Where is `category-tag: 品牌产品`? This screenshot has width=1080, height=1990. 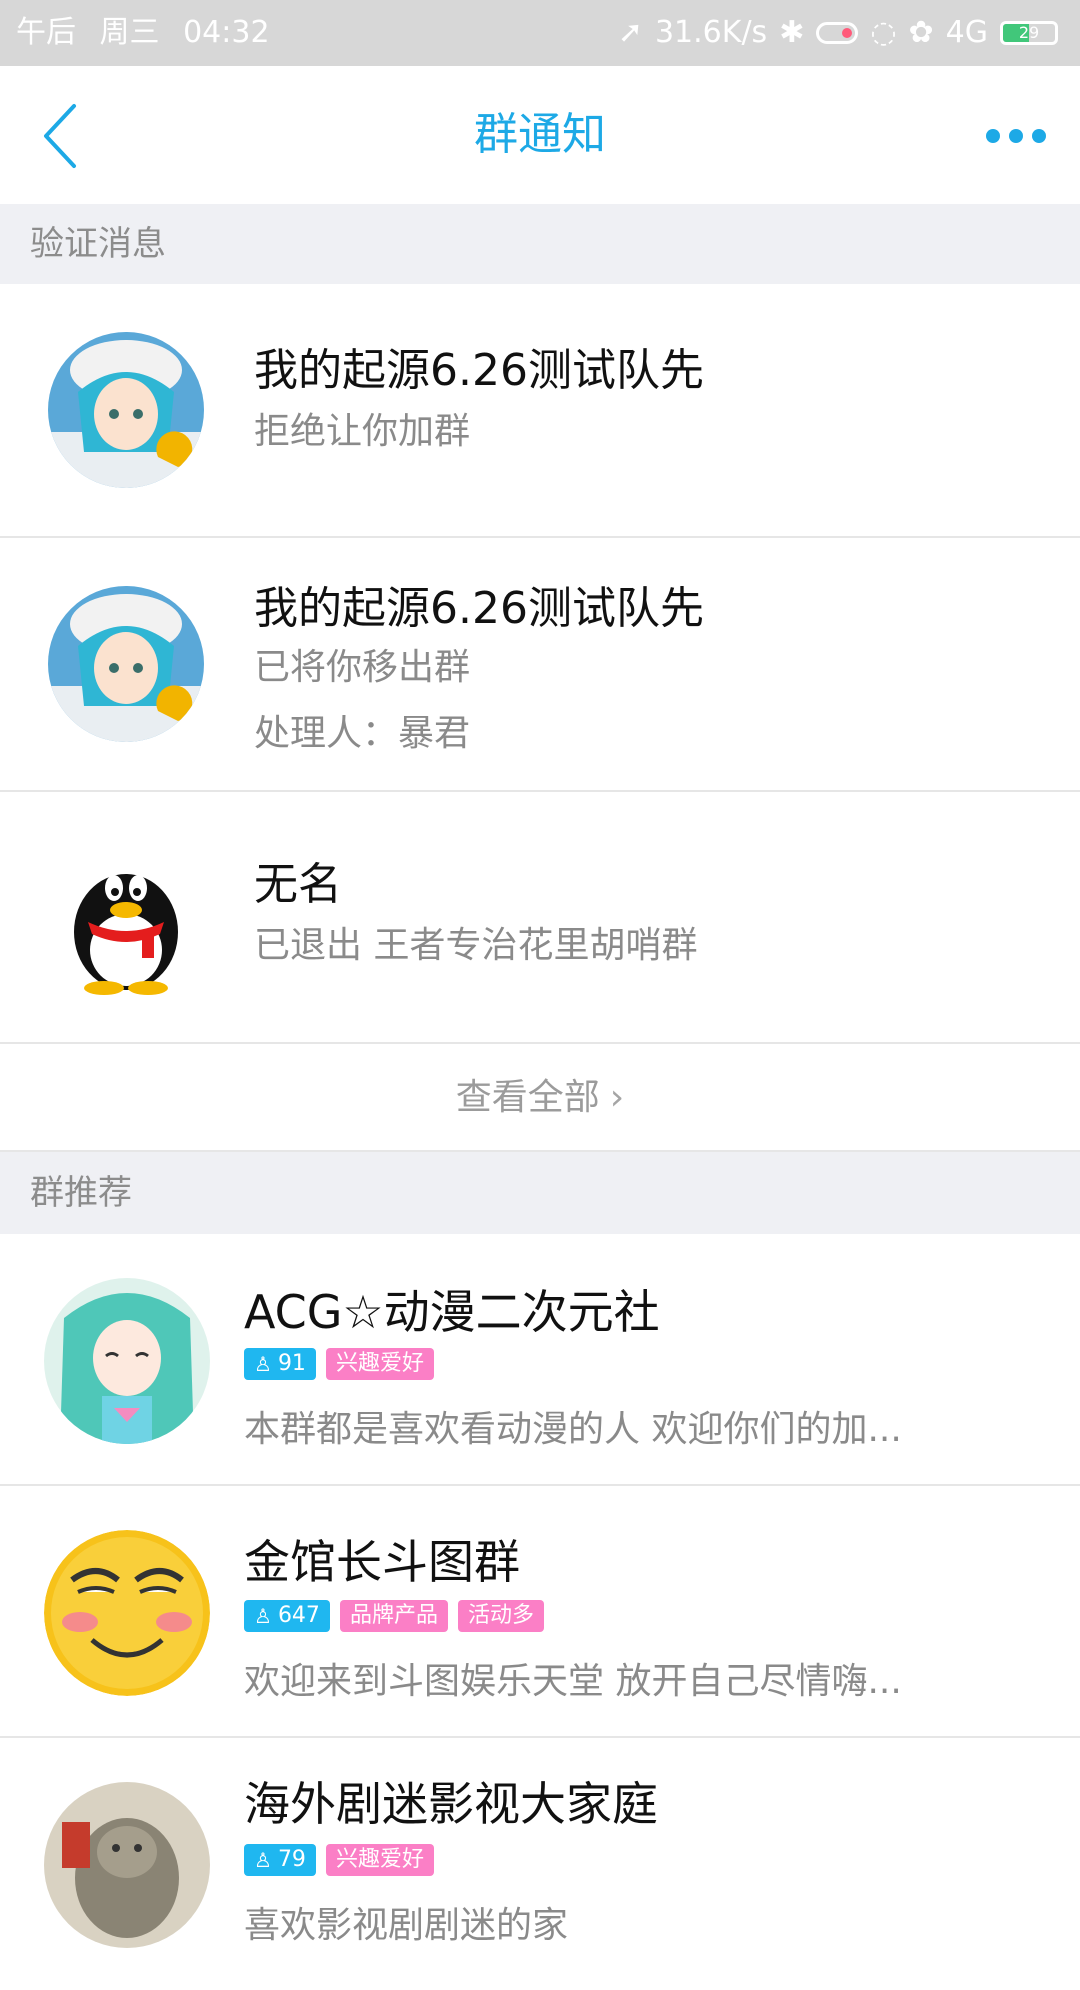 category-tag: 品牌产品 is located at coordinates (393, 1616).